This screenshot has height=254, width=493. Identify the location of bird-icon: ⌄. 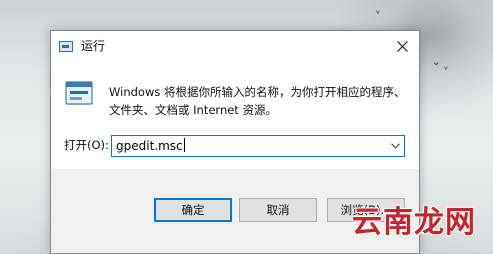
(436, 62).